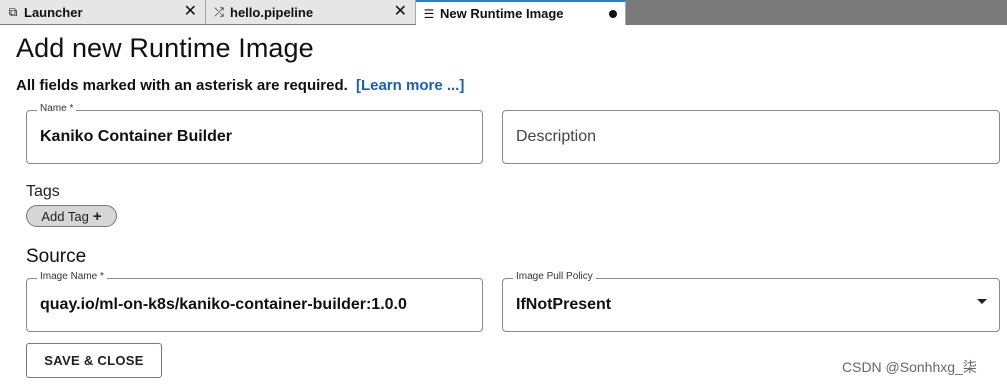 This screenshot has height=385, width=1007. What do you see at coordinates (43, 191) in the screenshot?
I see `tags-label: Tags` at bounding box center [43, 191].